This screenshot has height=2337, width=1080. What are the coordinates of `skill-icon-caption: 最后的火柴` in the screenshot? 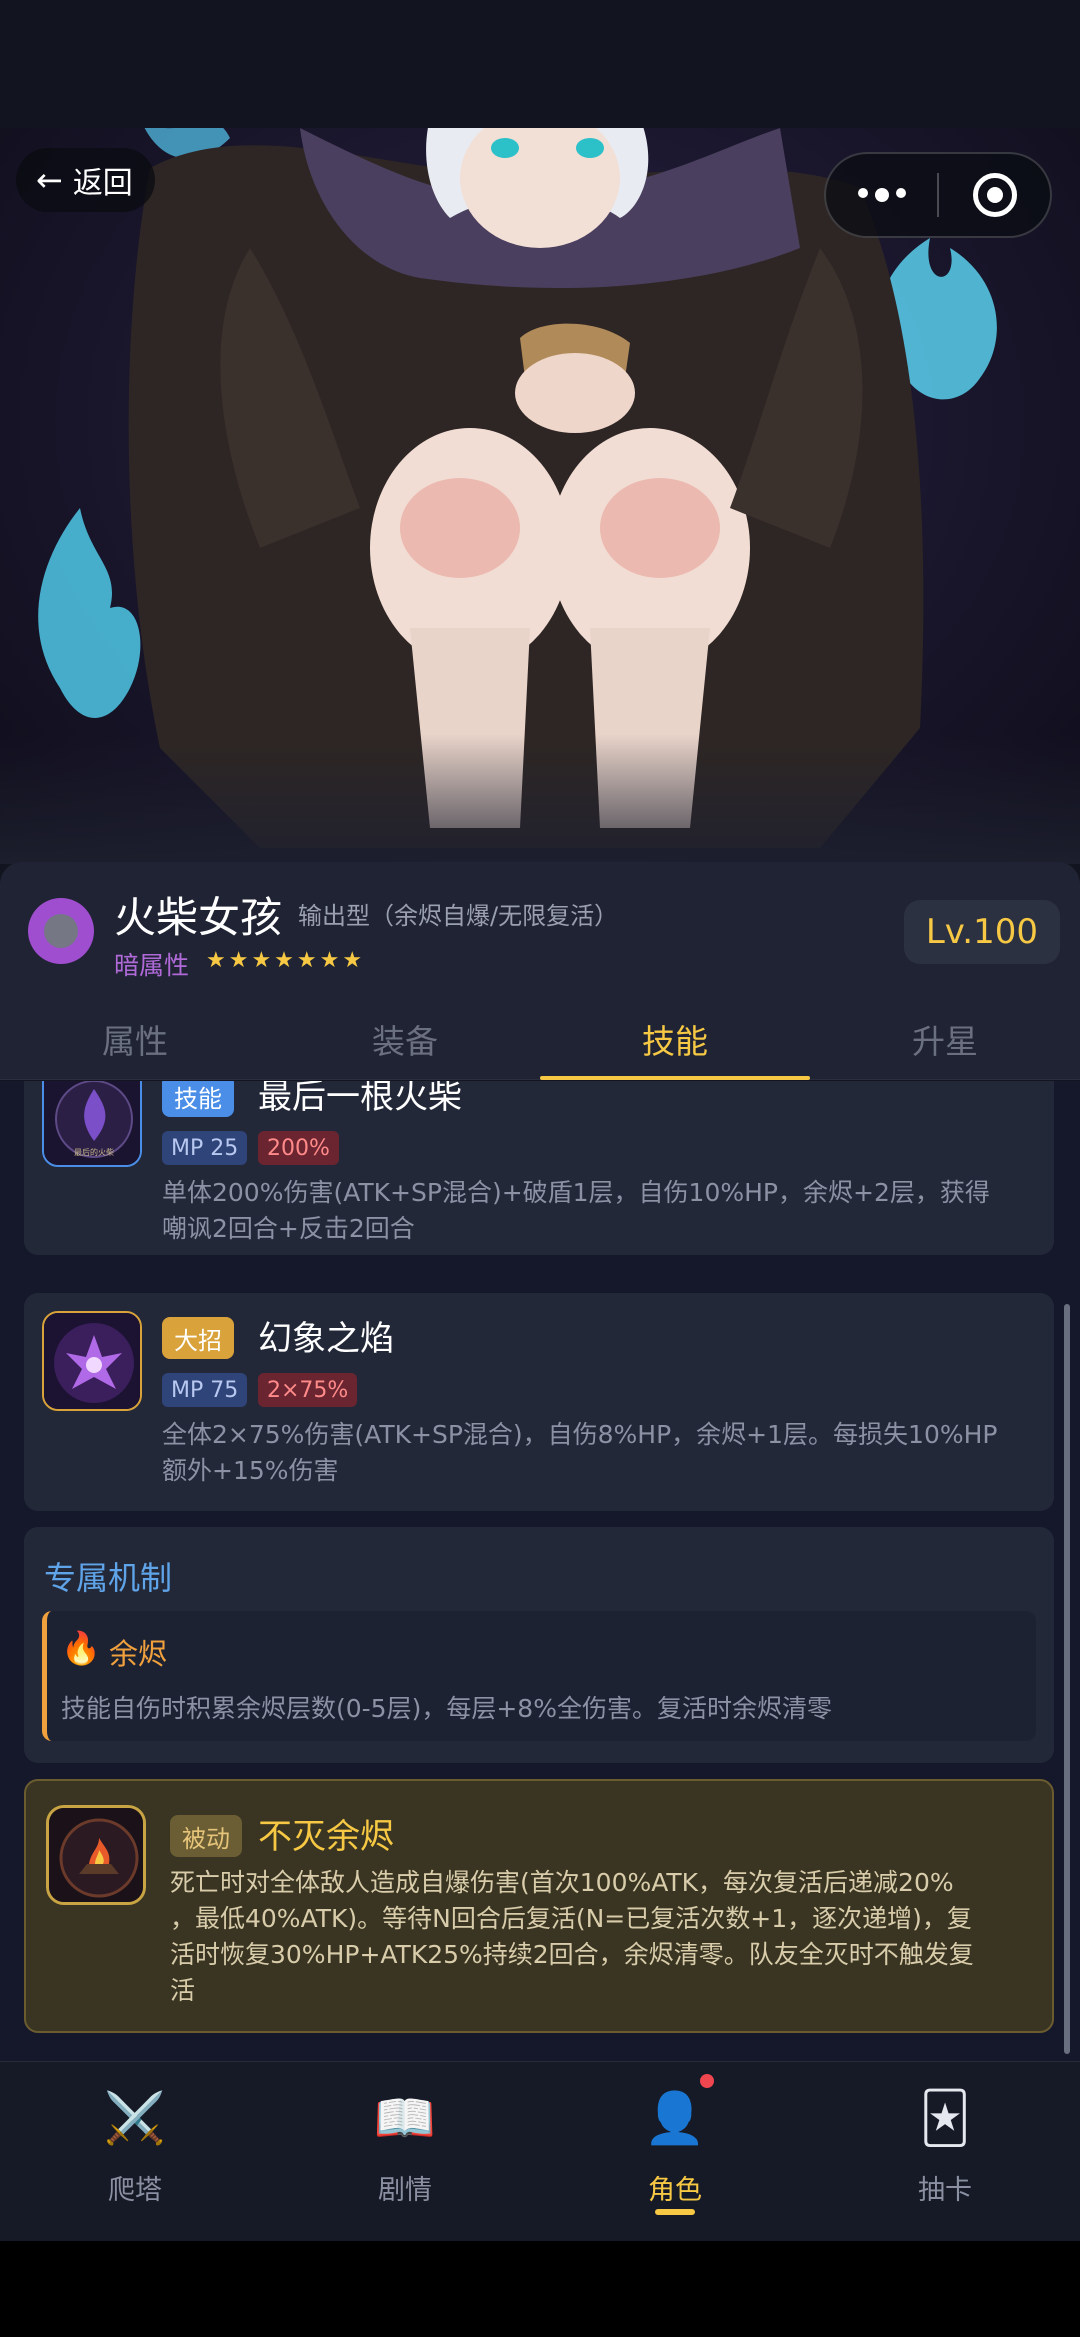 It's located at (94, 1152).